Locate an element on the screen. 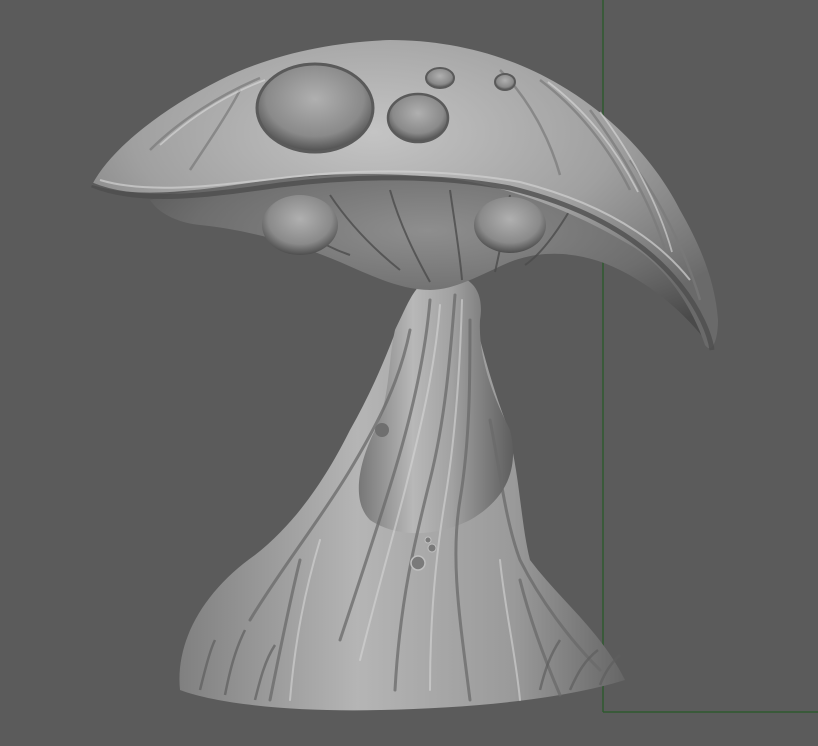 This screenshot has height=746, width=818. cap-dent-small is located at coordinates (418, 118).